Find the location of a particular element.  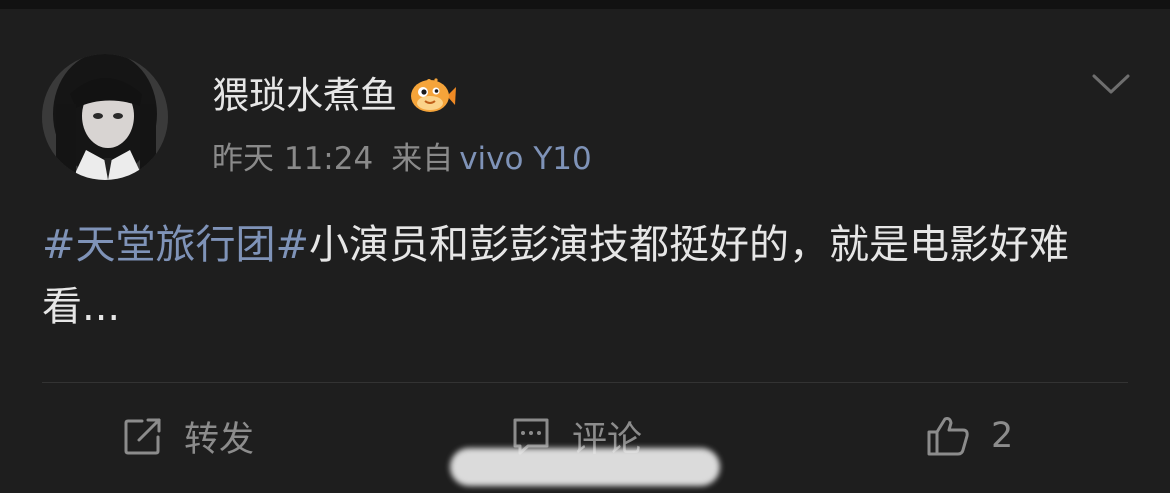

post-meta: 昨天 11:24 来自 vivo Y10 is located at coordinates (402, 159).